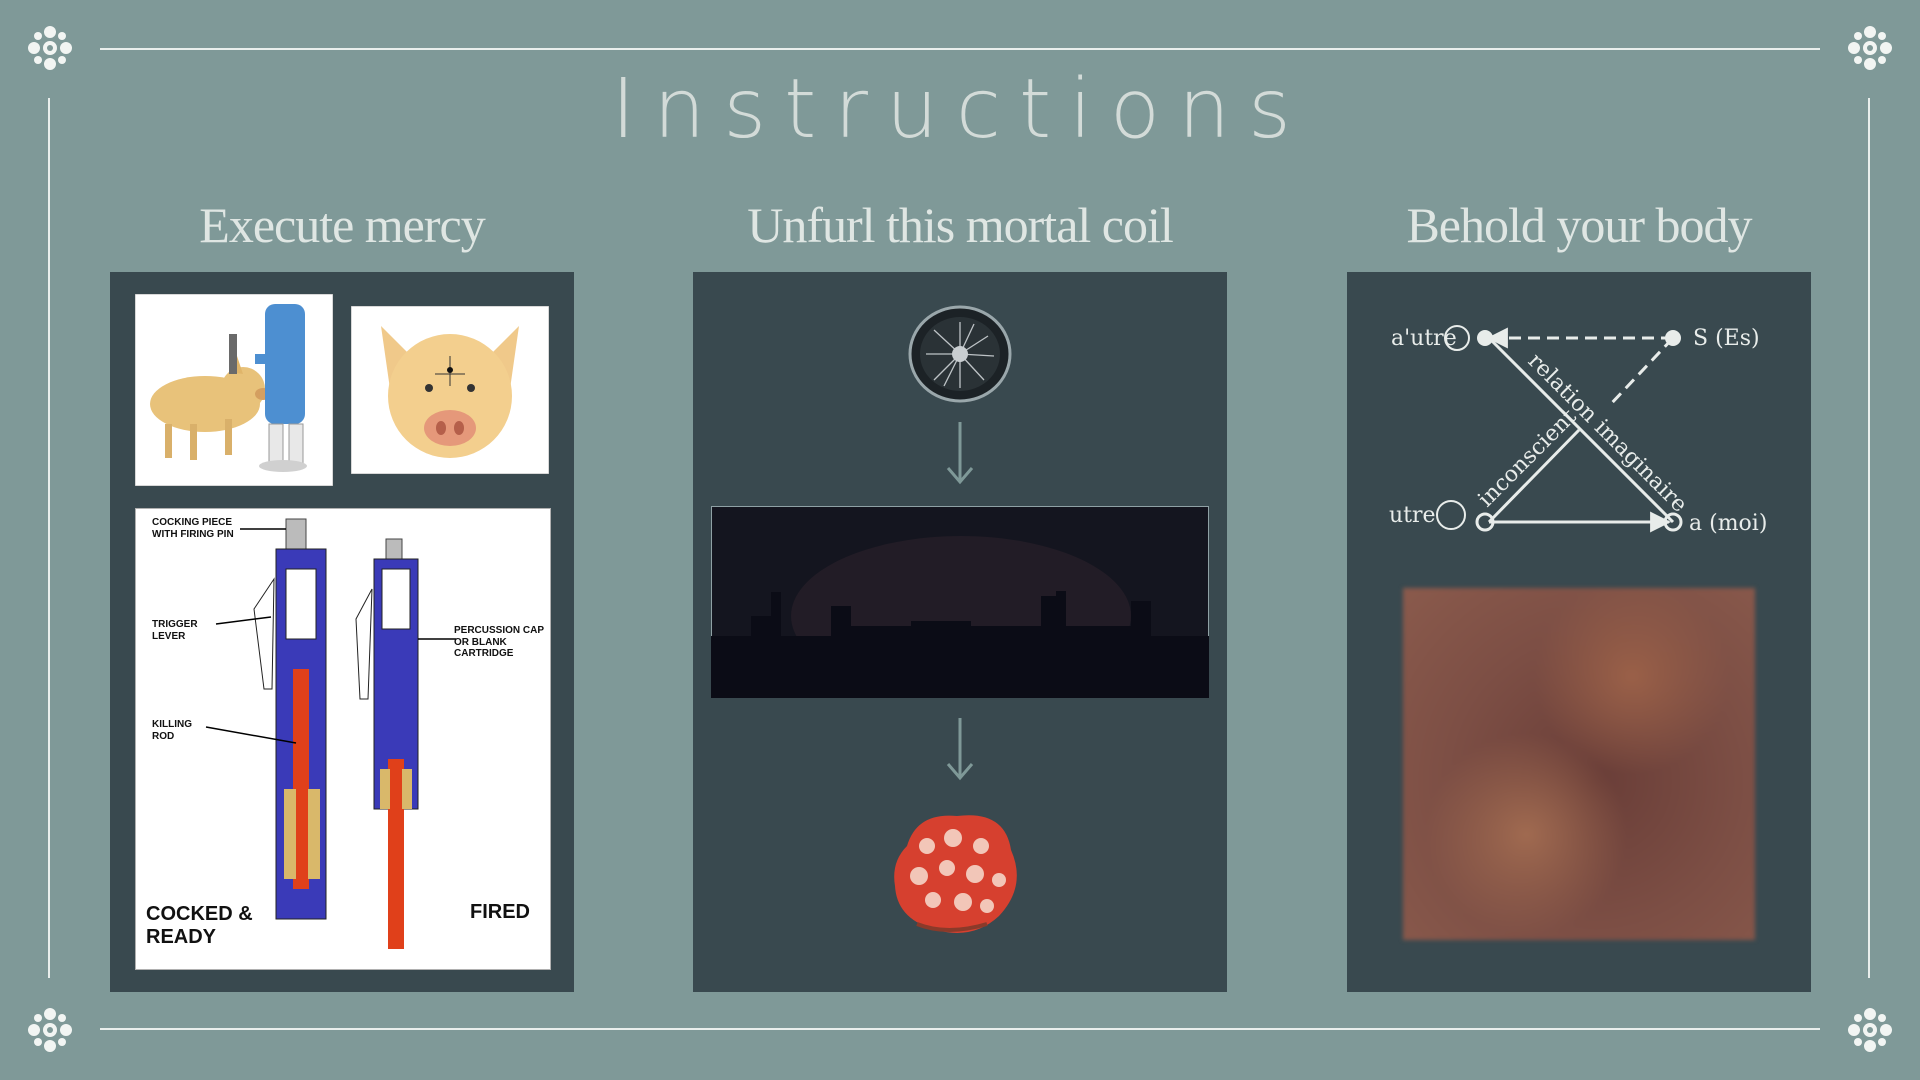  What do you see at coordinates (1579, 225) in the screenshot?
I see `heading-behold-body: Behold your body` at bounding box center [1579, 225].